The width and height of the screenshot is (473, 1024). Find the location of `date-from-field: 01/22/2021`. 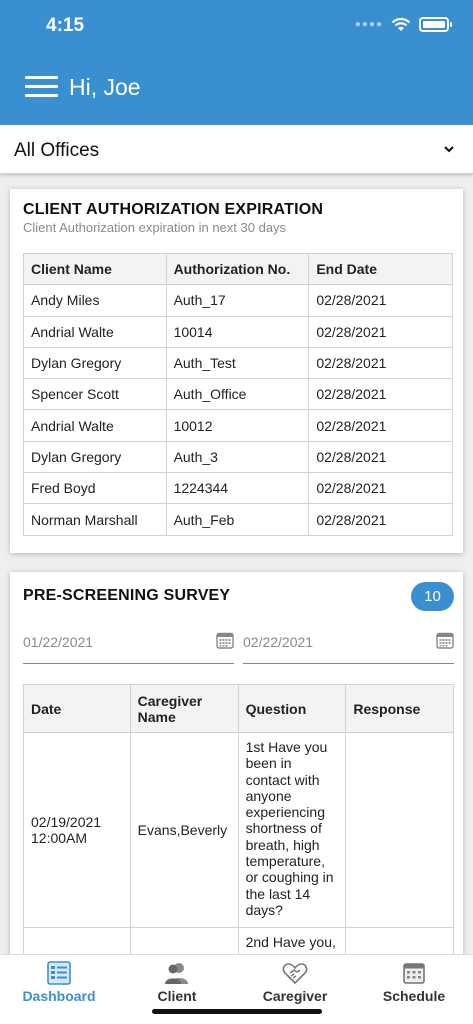

date-from-field: 01/22/2021 is located at coordinates (128, 646).